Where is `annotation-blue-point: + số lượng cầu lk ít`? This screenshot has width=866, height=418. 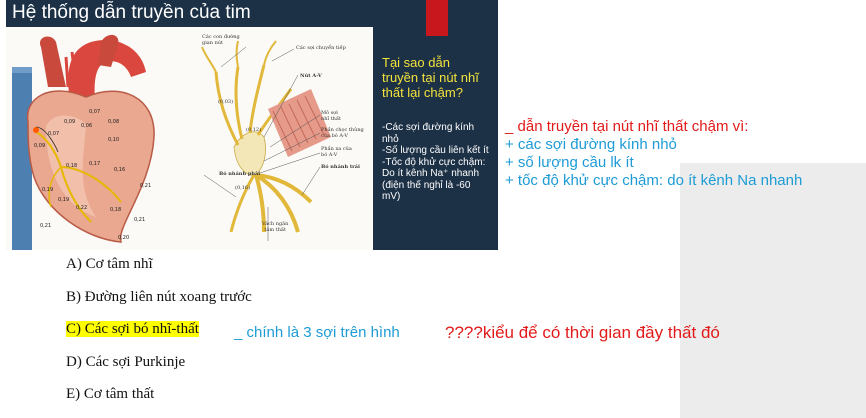
annotation-blue-point: + số lượng cầu lk ít is located at coordinates (569, 162).